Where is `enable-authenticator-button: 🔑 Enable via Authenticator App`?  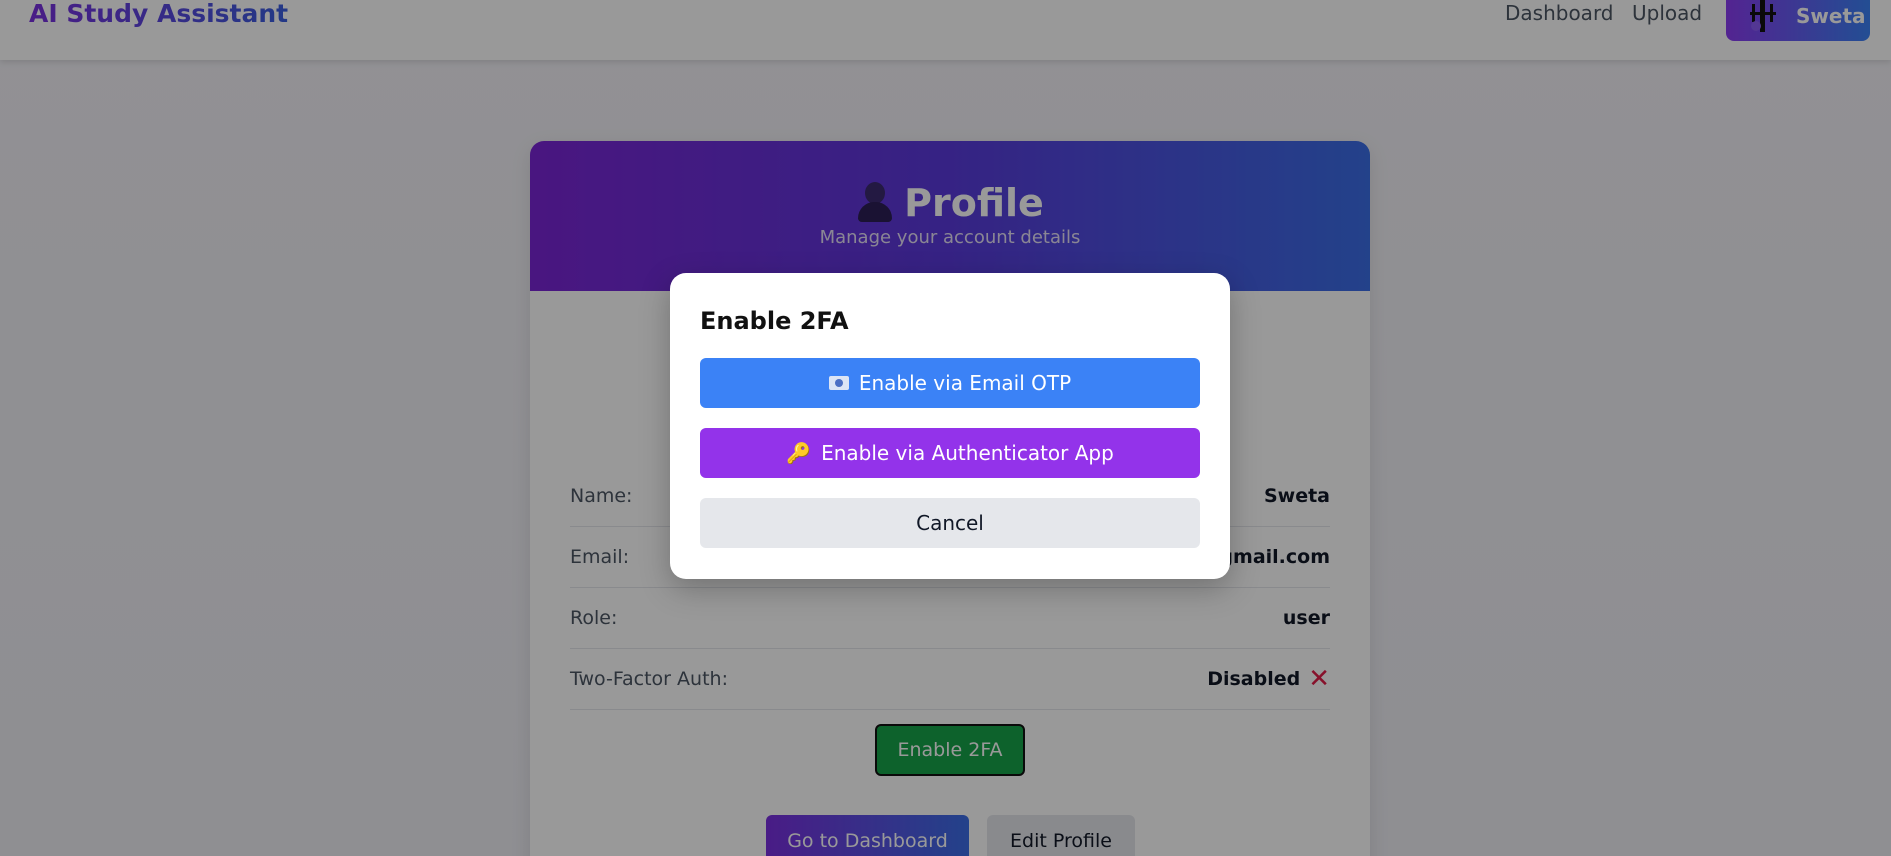
enable-authenticator-button: 🔑 Enable via Authenticator App is located at coordinates (950, 453).